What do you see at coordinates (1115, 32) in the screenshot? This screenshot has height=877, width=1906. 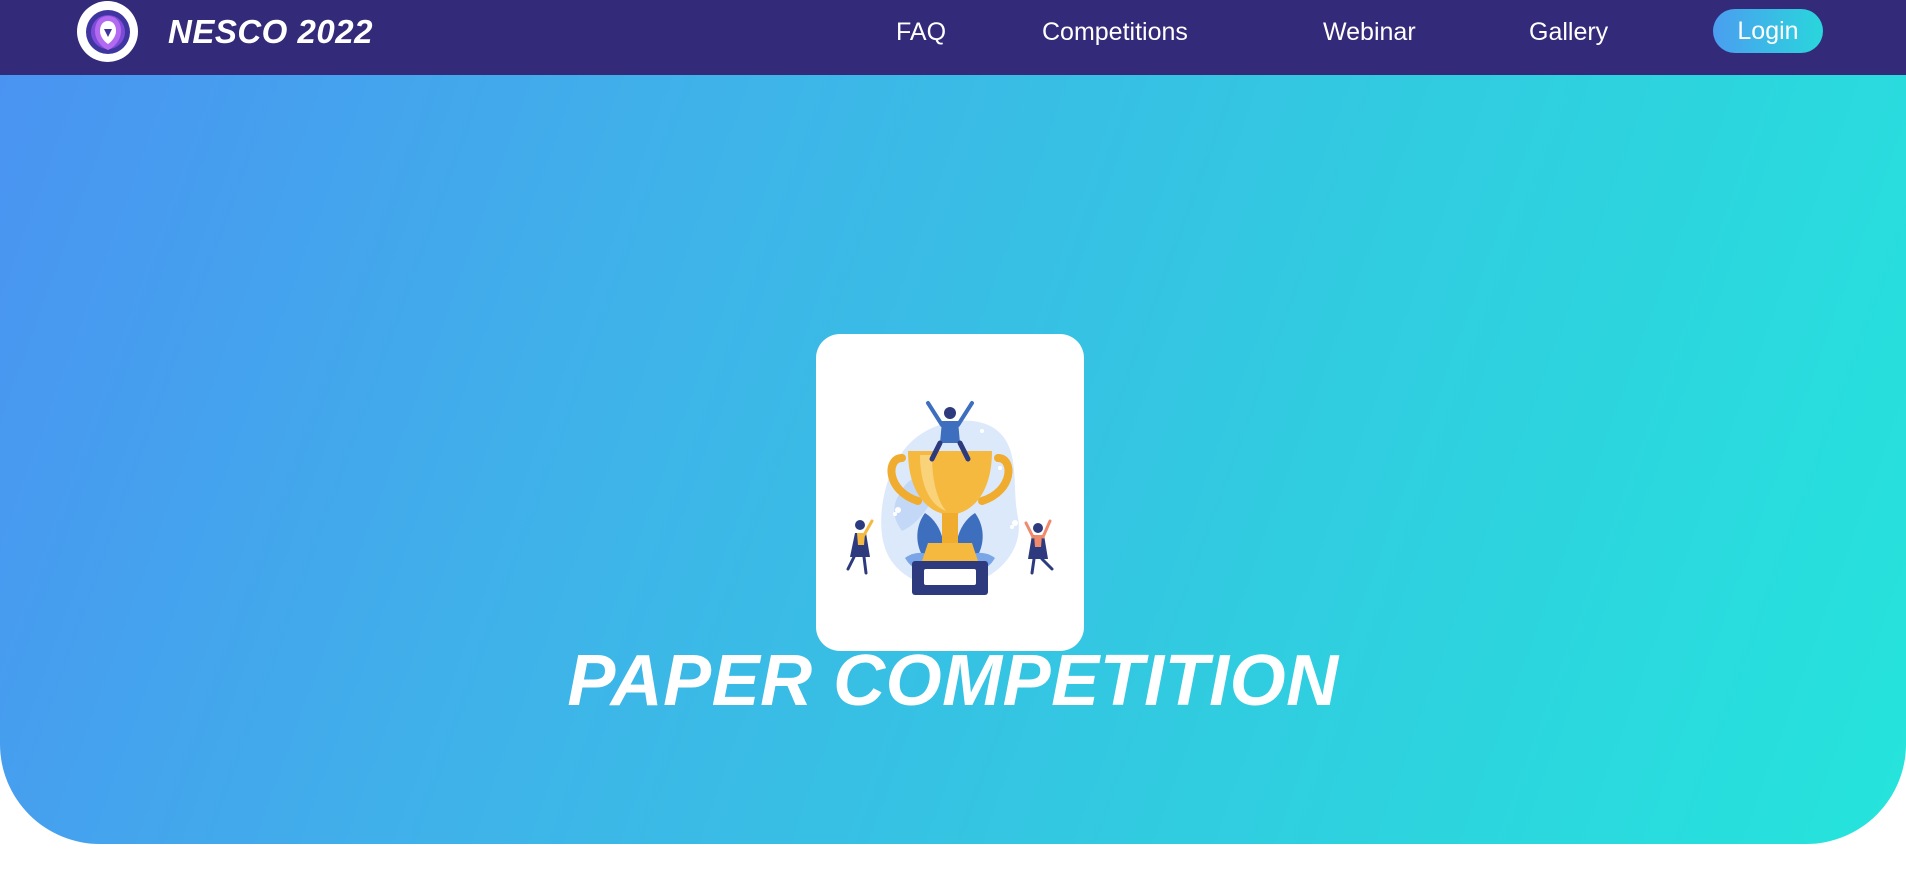 I see `nav-link-competitions: Competitions` at bounding box center [1115, 32].